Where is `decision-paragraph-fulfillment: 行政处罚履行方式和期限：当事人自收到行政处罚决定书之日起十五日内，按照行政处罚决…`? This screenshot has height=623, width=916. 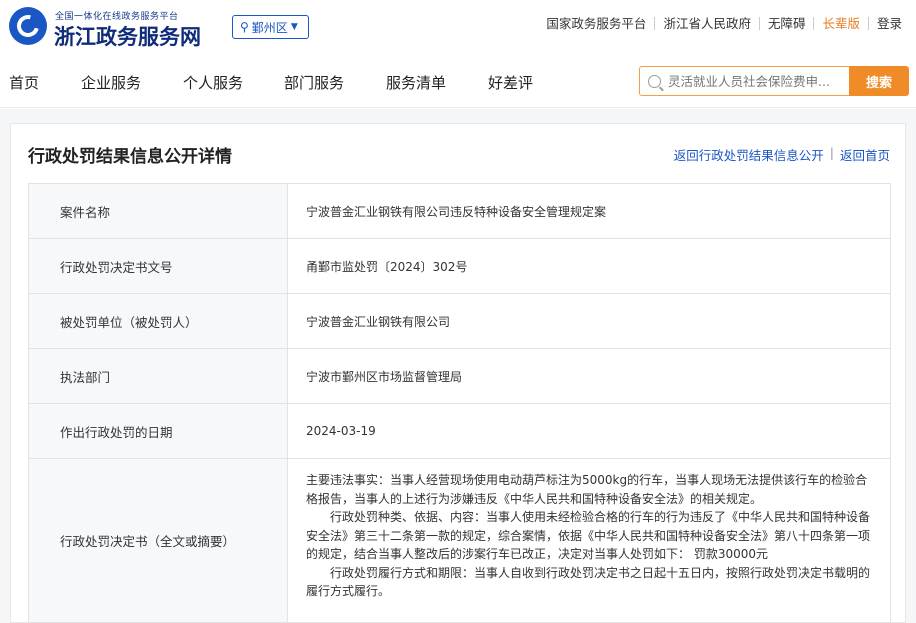 decision-paragraph-fulfillment: 行政处罚履行方式和期限：当事人自收到行政处罚决定书之日起十五日内，按照行政处罚决… is located at coordinates (588, 582).